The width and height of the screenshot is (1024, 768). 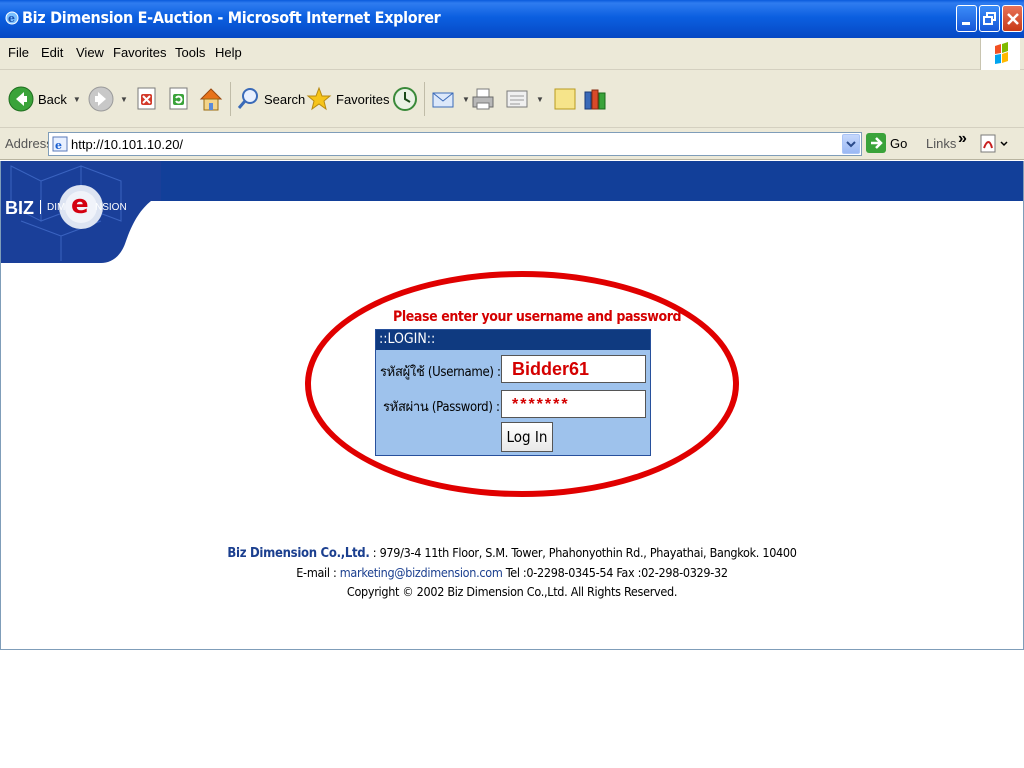 I want to click on menu-help: Help, so click(x=228, y=52).